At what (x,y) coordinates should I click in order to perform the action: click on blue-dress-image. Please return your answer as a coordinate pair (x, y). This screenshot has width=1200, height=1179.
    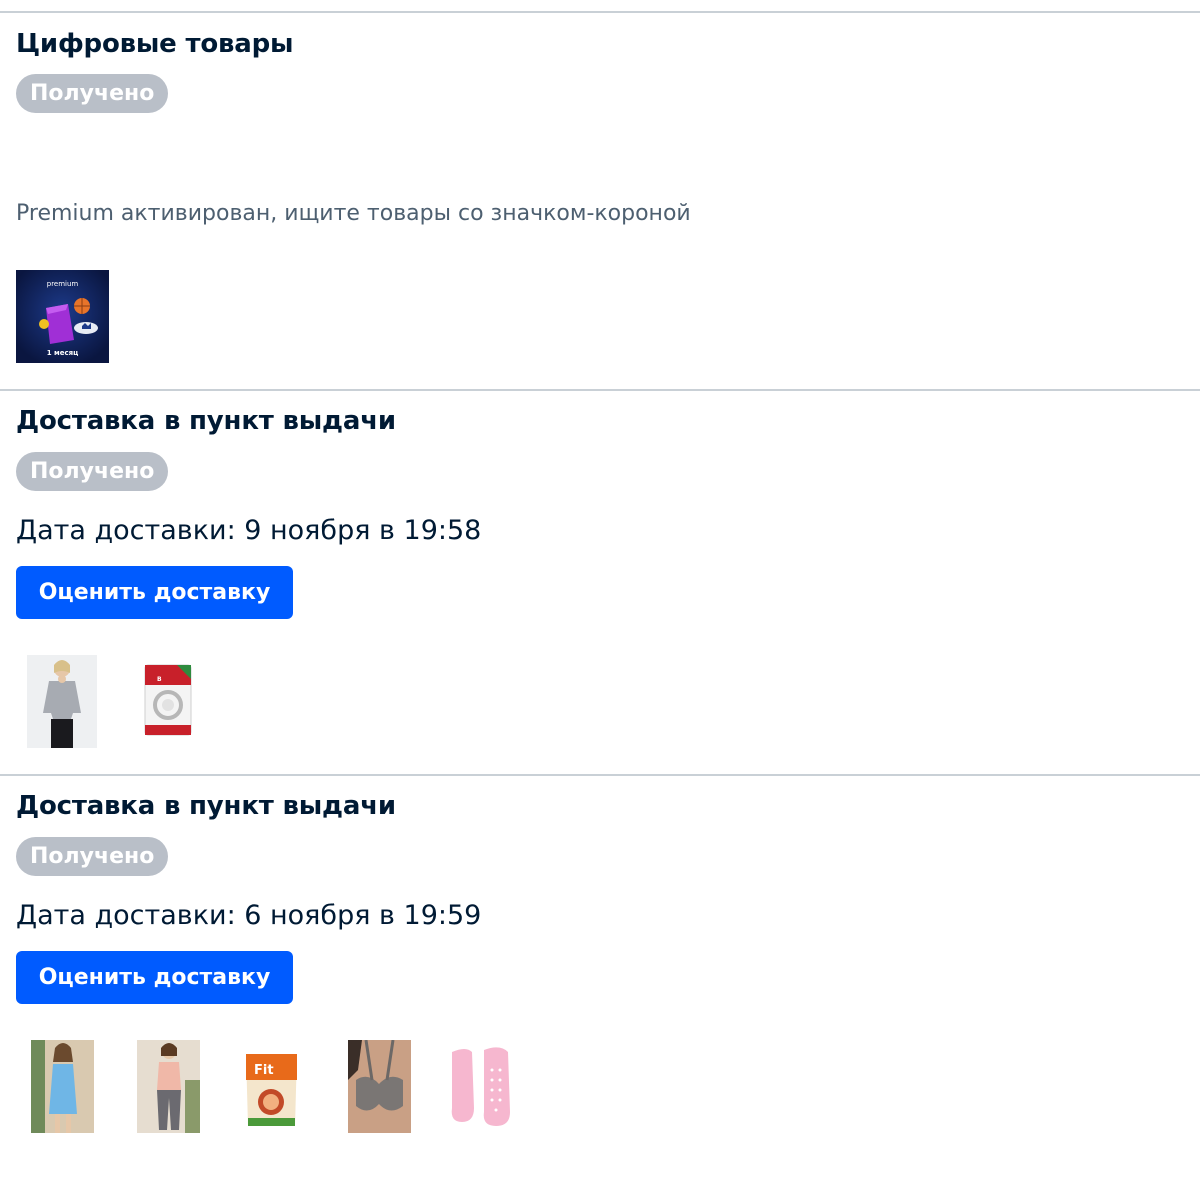
    Looking at the image, I should click on (62, 1086).